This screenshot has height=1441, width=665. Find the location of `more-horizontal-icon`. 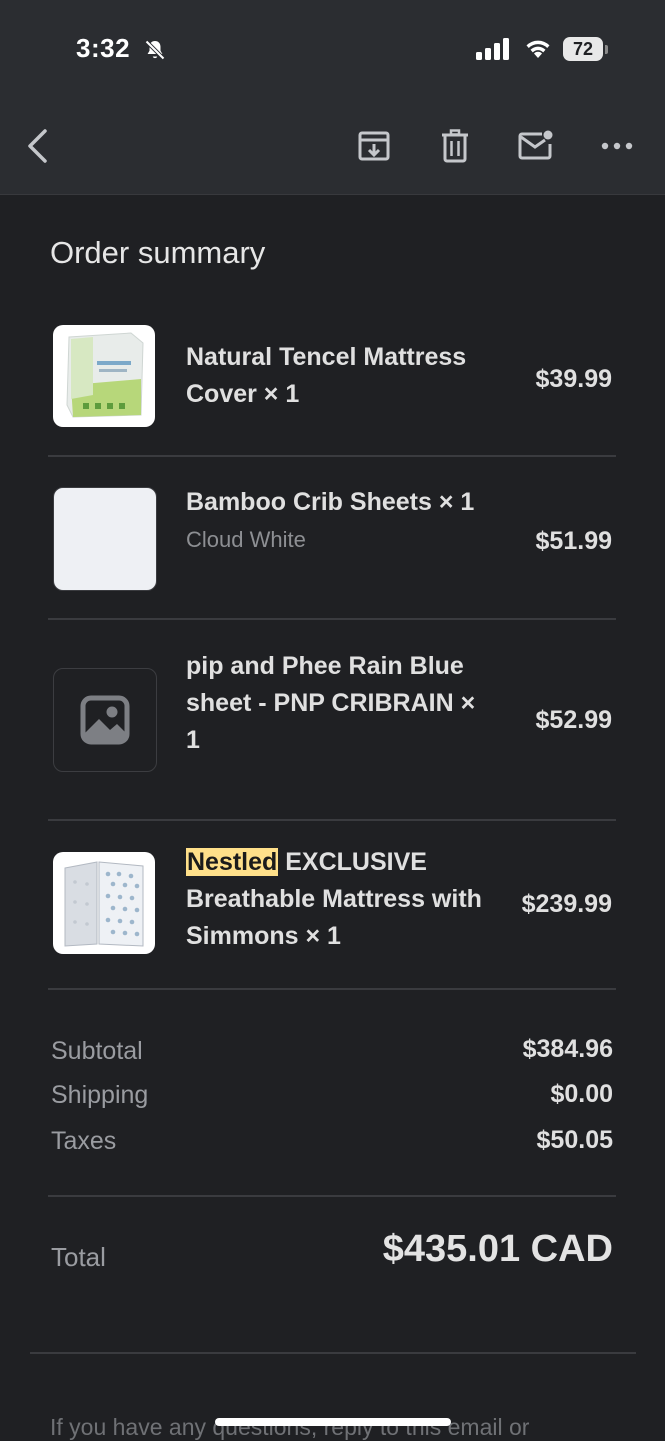

more-horizontal-icon is located at coordinates (617, 146).